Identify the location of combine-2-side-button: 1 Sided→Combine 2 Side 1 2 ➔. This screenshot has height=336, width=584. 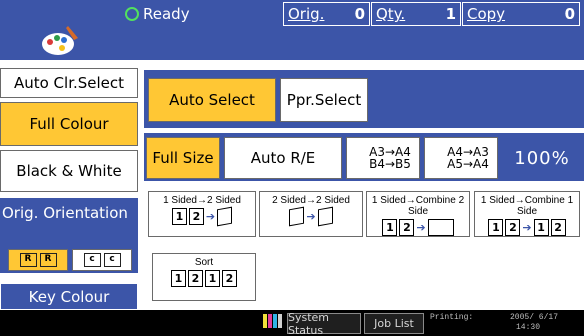
(418, 214).